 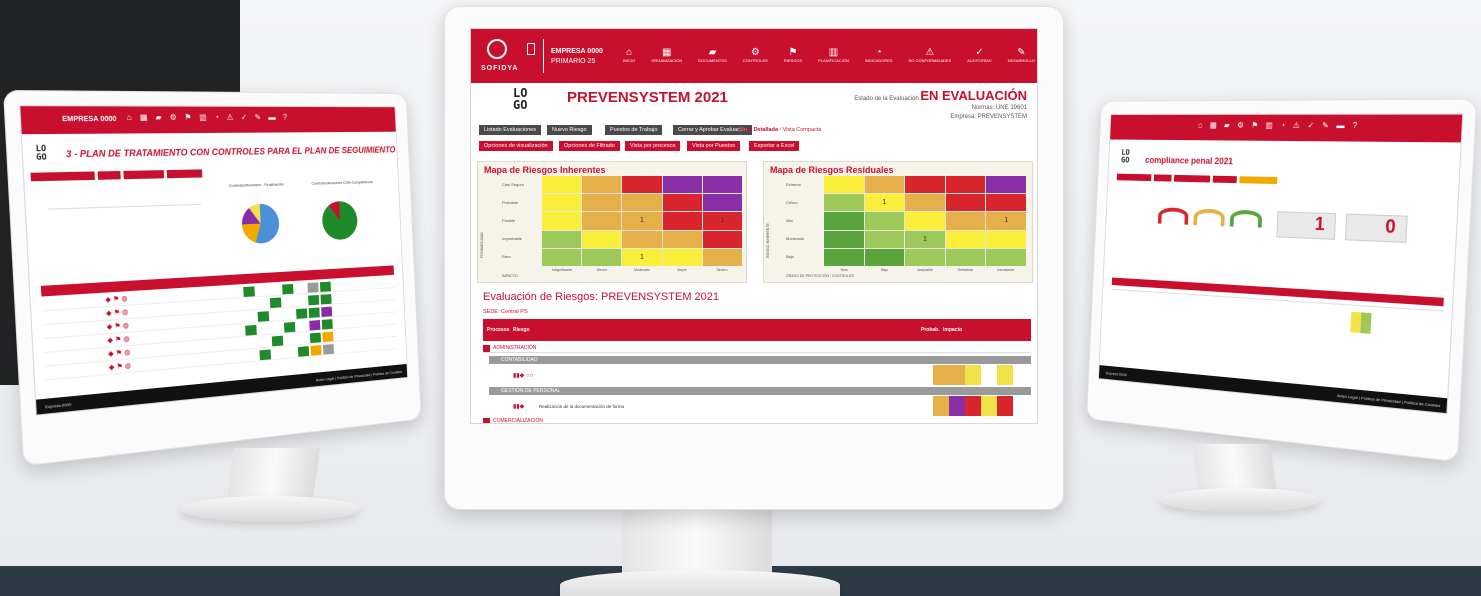 I want to click on filter-button-3: Vista por Puestos, so click(x=714, y=146).